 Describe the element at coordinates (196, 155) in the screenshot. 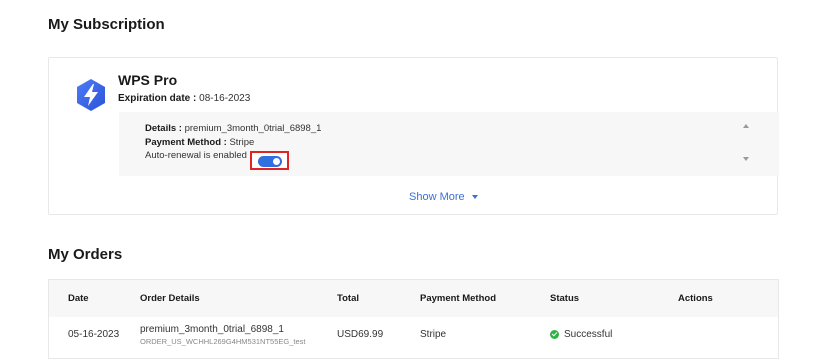

I see `auto-renewal-text: Auto-renewal is enabled` at that location.